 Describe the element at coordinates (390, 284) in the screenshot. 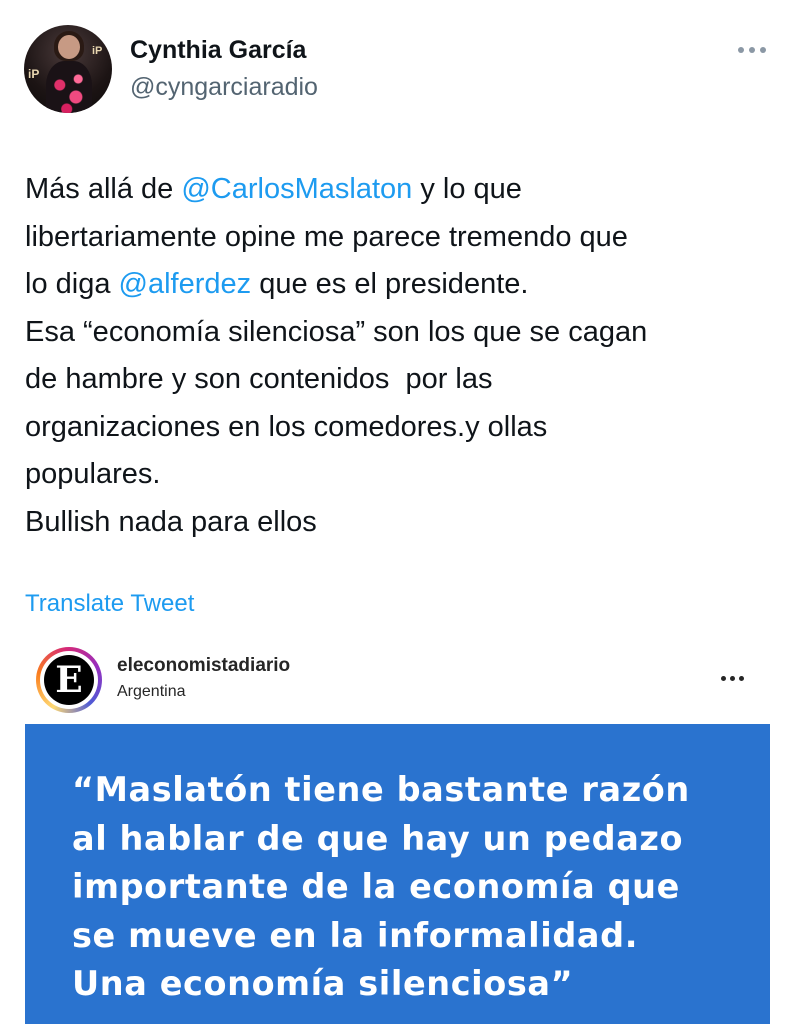

I see `tweet-text-segment: que es el presidente.` at that location.